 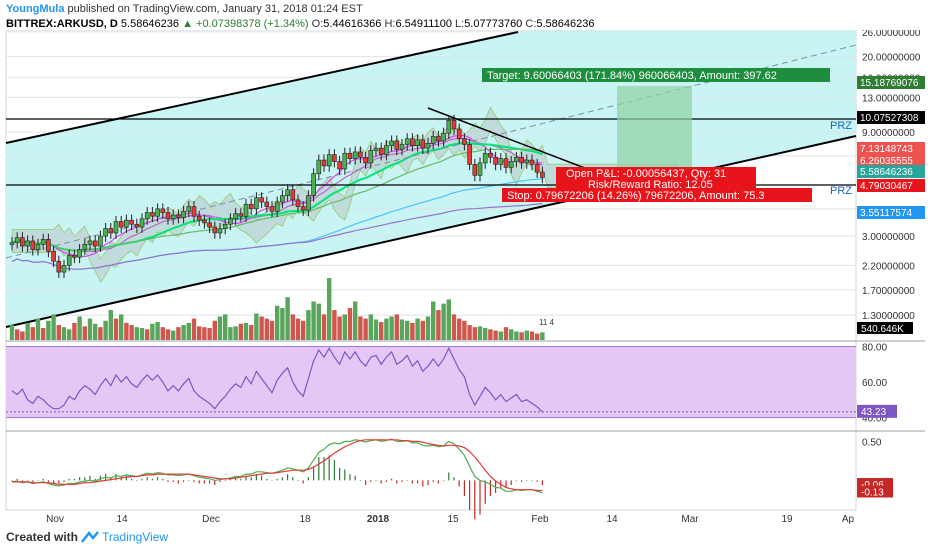 What do you see at coordinates (848, 519) in the screenshot?
I see `time-axis-label: Ap` at bounding box center [848, 519].